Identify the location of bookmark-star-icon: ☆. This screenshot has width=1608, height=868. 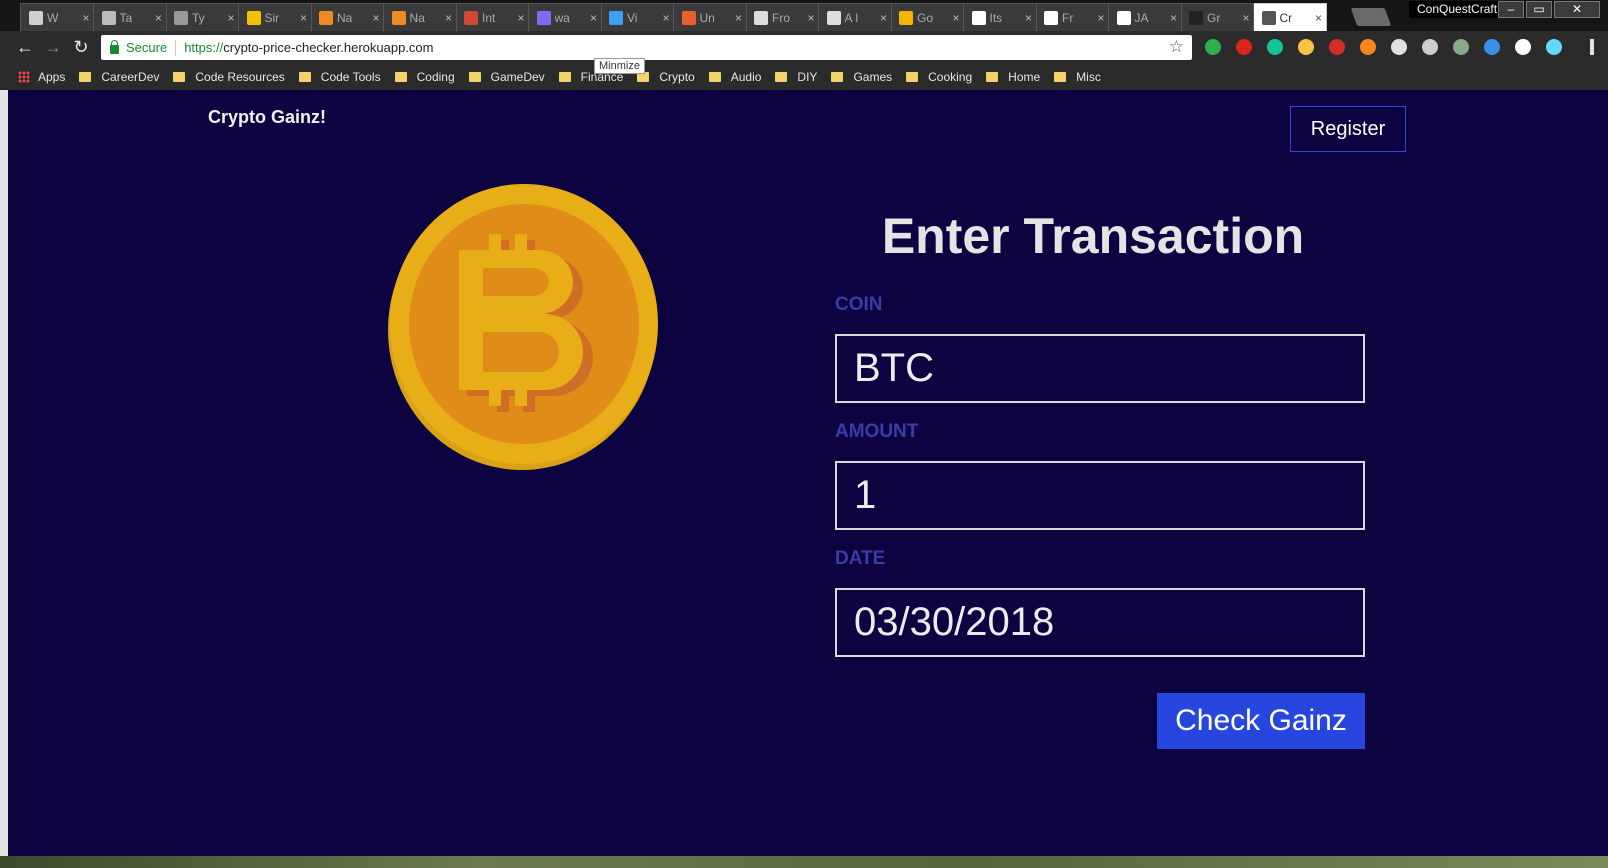
(1176, 47).